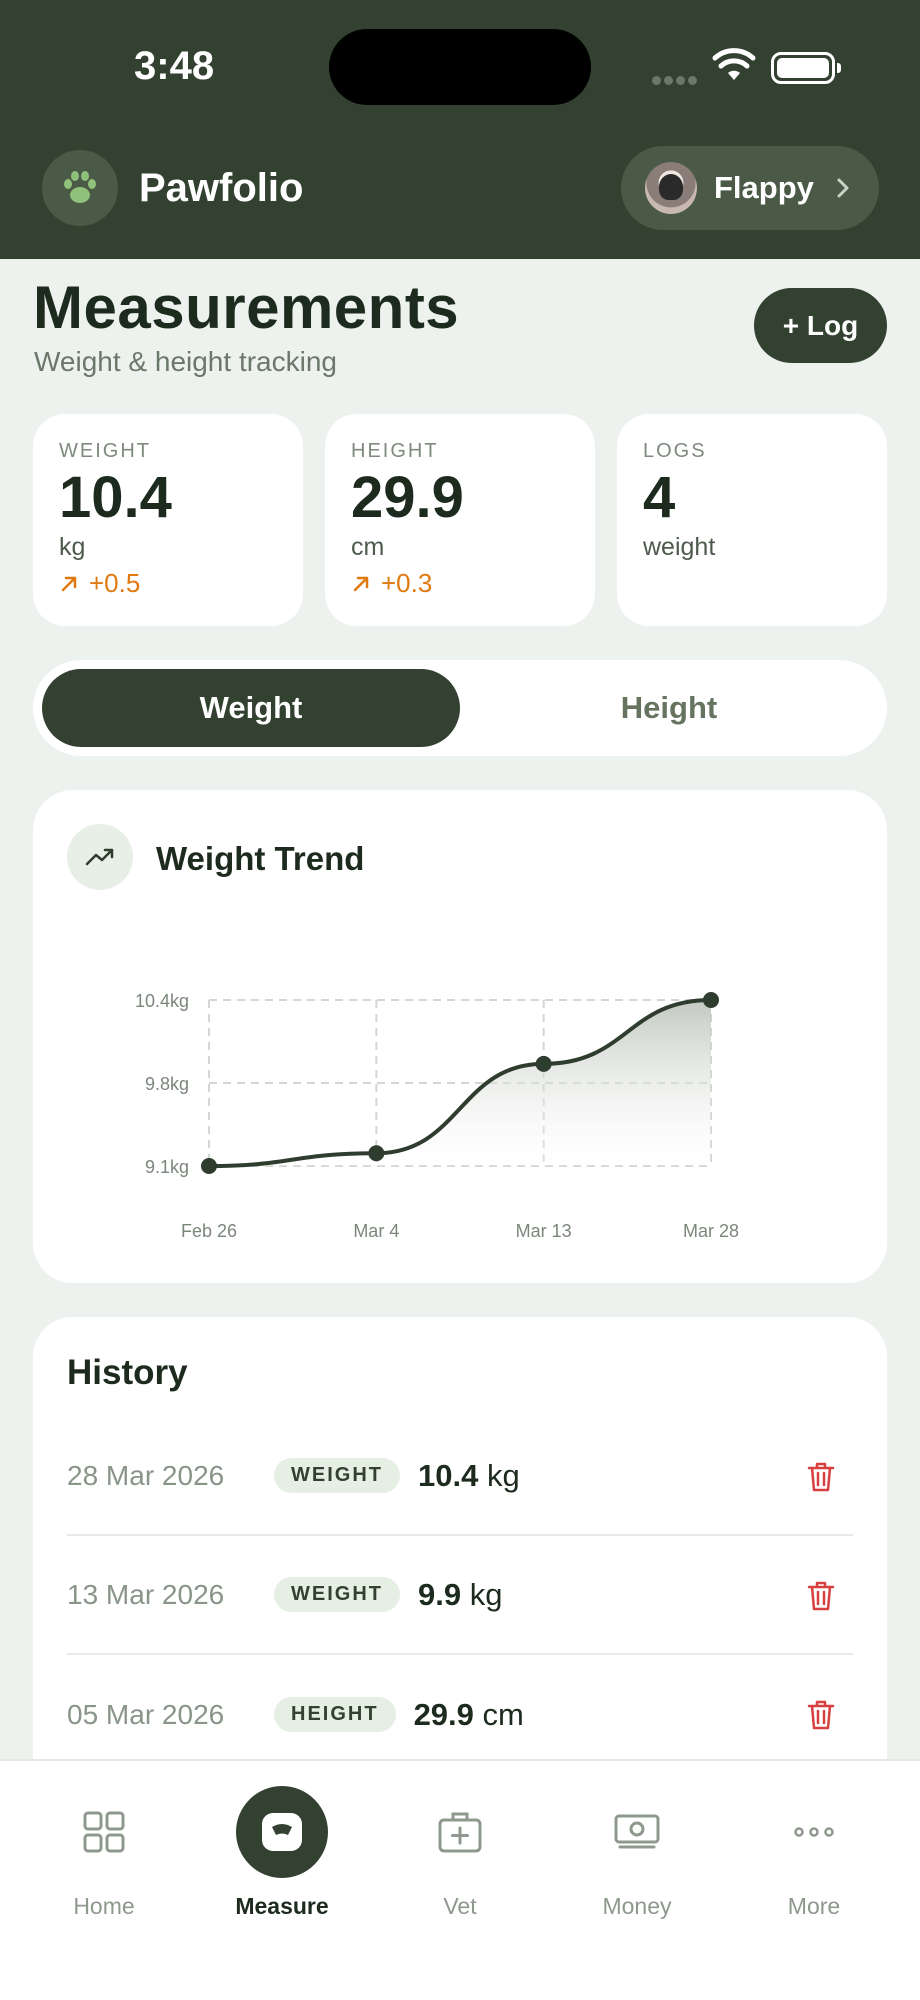  I want to click on segment-weight: Weight, so click(251, 708).